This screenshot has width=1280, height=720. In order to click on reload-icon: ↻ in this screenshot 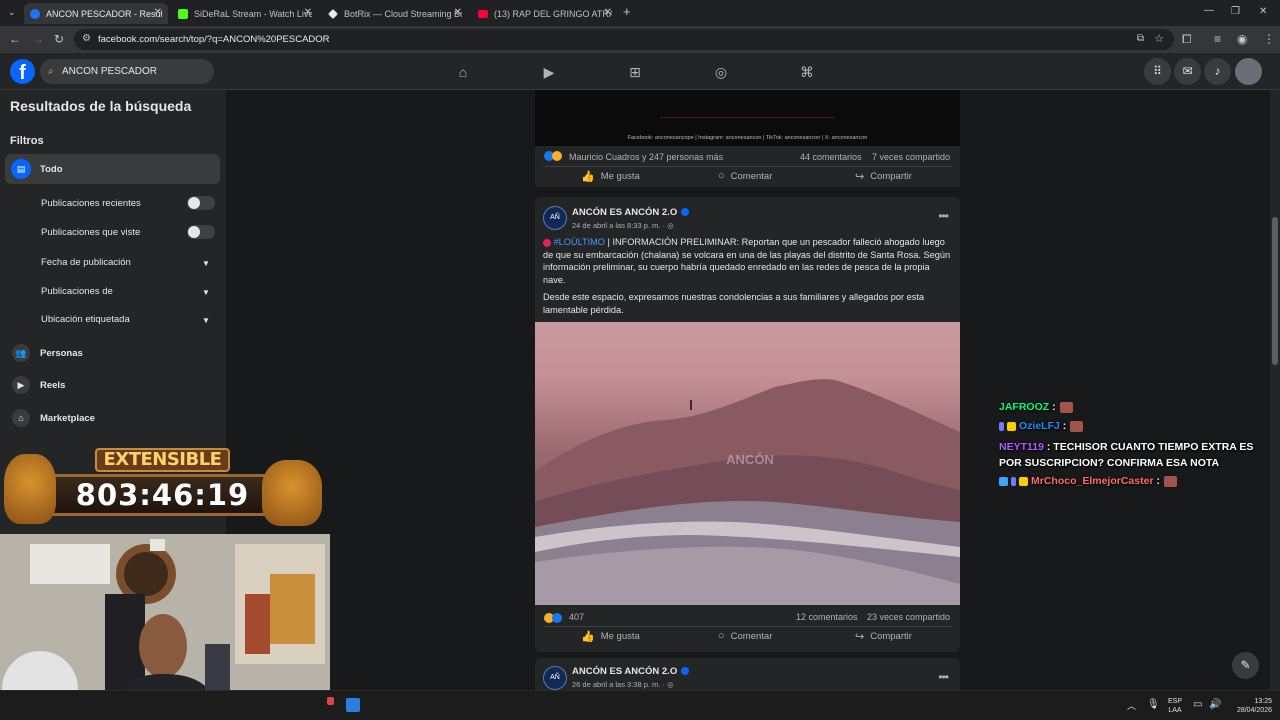, I will do `click(59, 39)`.